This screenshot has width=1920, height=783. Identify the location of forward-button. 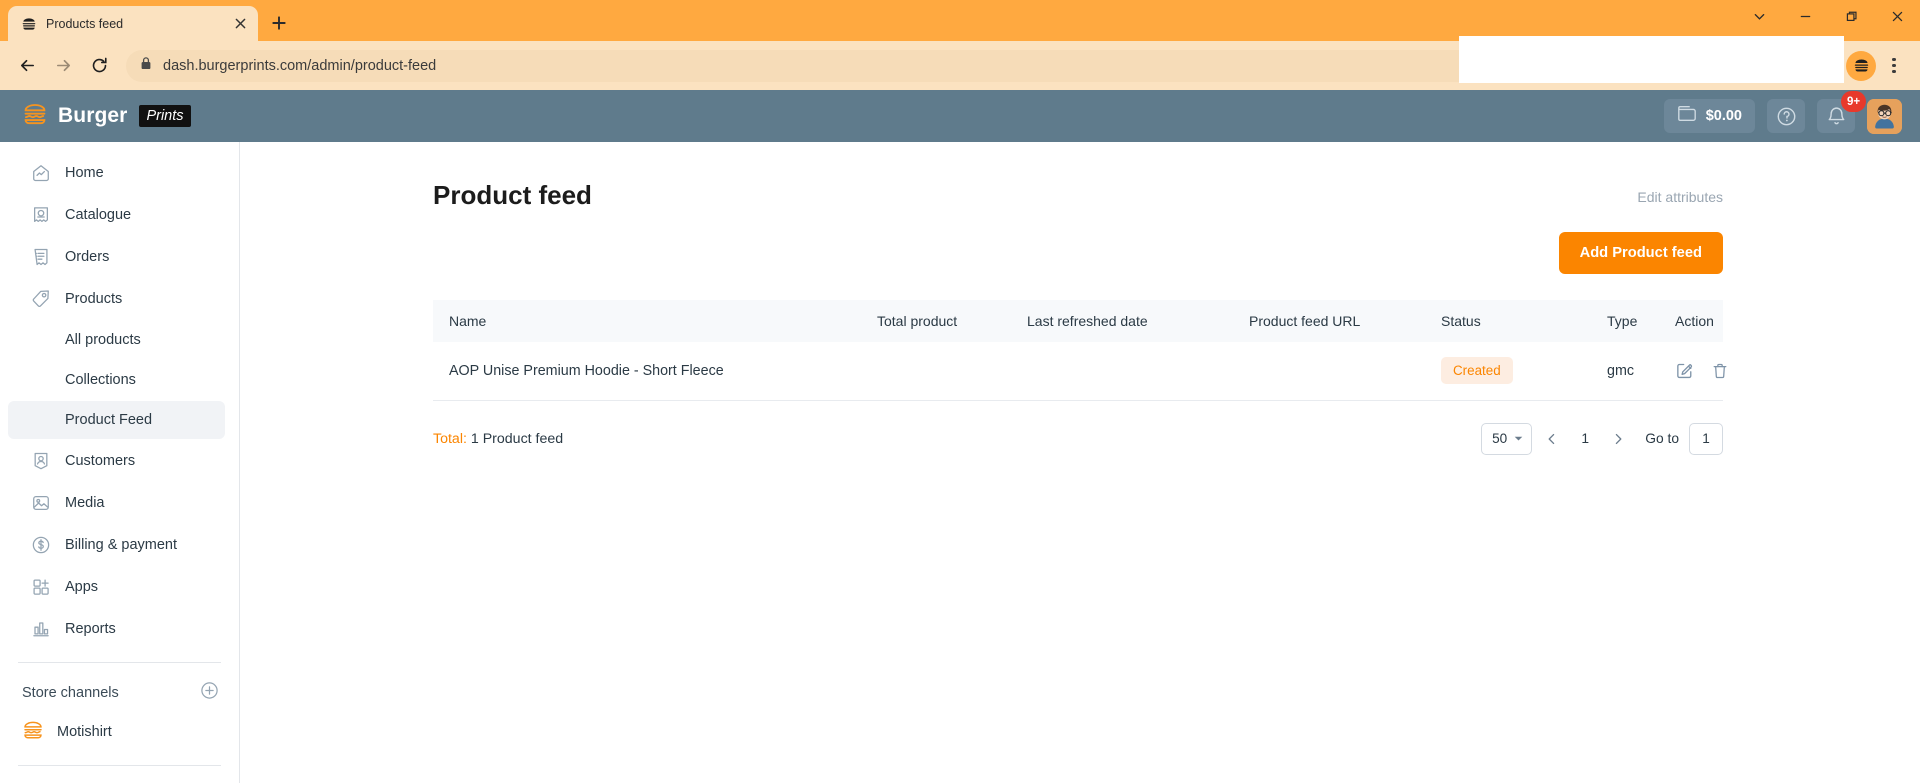
(63, 66).